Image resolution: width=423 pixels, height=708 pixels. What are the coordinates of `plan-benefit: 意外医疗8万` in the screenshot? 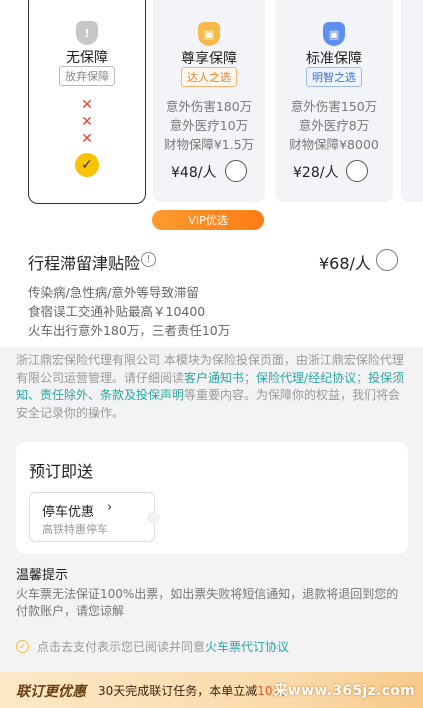 It's located at (334, 125).